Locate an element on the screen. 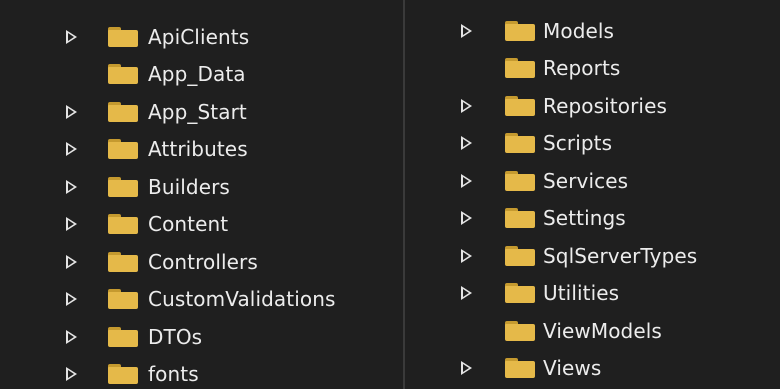 The image size is (780, 389). folder-label: Services is located at coordinates (586, 180).